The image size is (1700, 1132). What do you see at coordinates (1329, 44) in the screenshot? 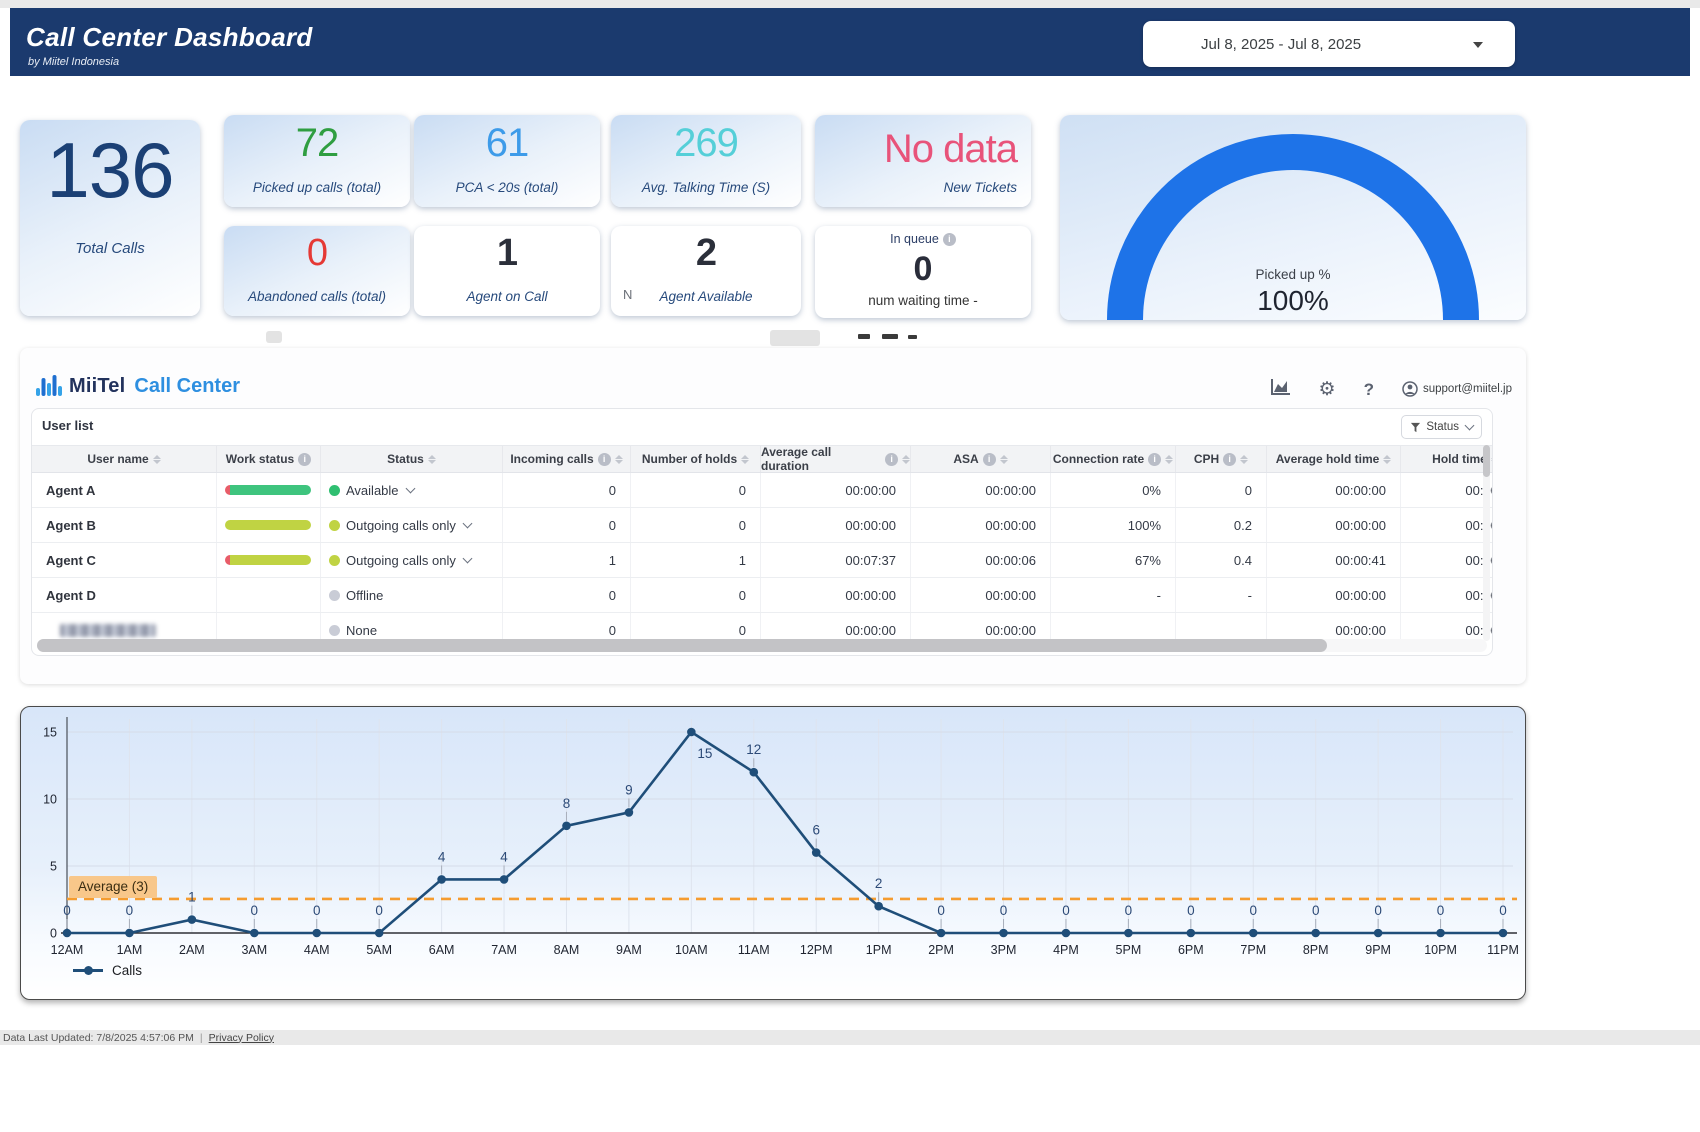
I see `date-range-picker: Jul 8, 2025 - Jul 8, 2025` at bounding box center [1329, 44].